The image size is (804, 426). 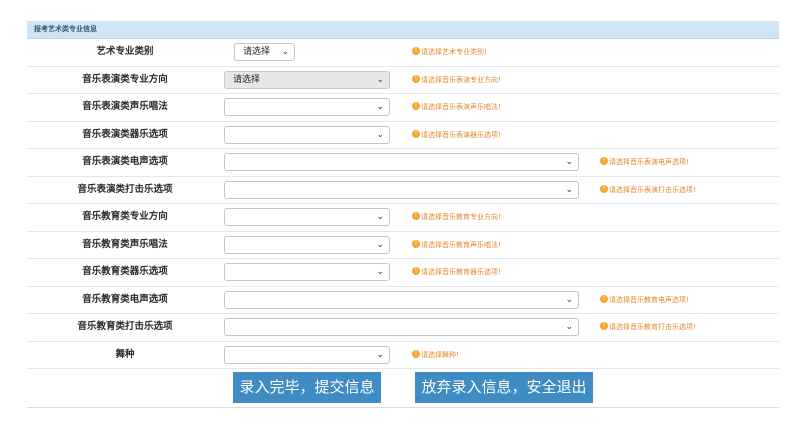 What do you see at coordinates (307, 244) in the screenshot?
I see `education-vocal-select: ⌄` at bounding box center [307, 244].